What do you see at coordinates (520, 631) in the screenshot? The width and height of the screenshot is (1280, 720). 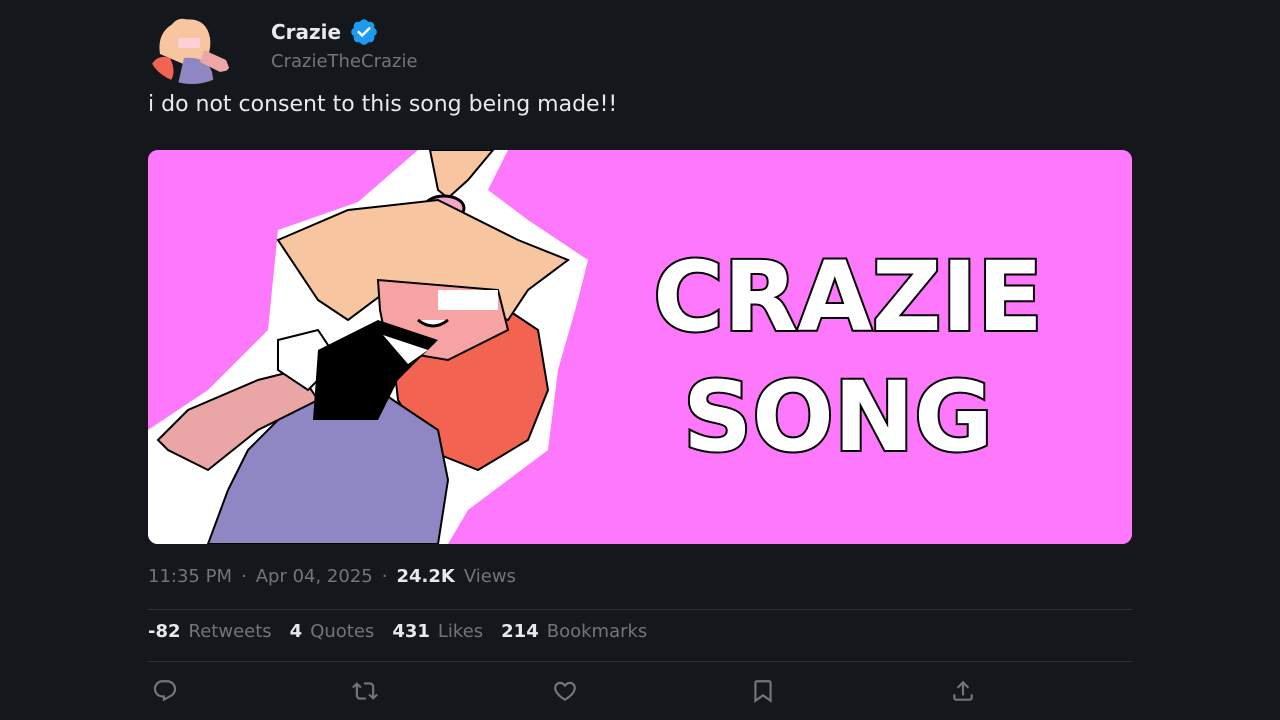 I see `bookmarks-count: 214` at bounding box center [520, 631].